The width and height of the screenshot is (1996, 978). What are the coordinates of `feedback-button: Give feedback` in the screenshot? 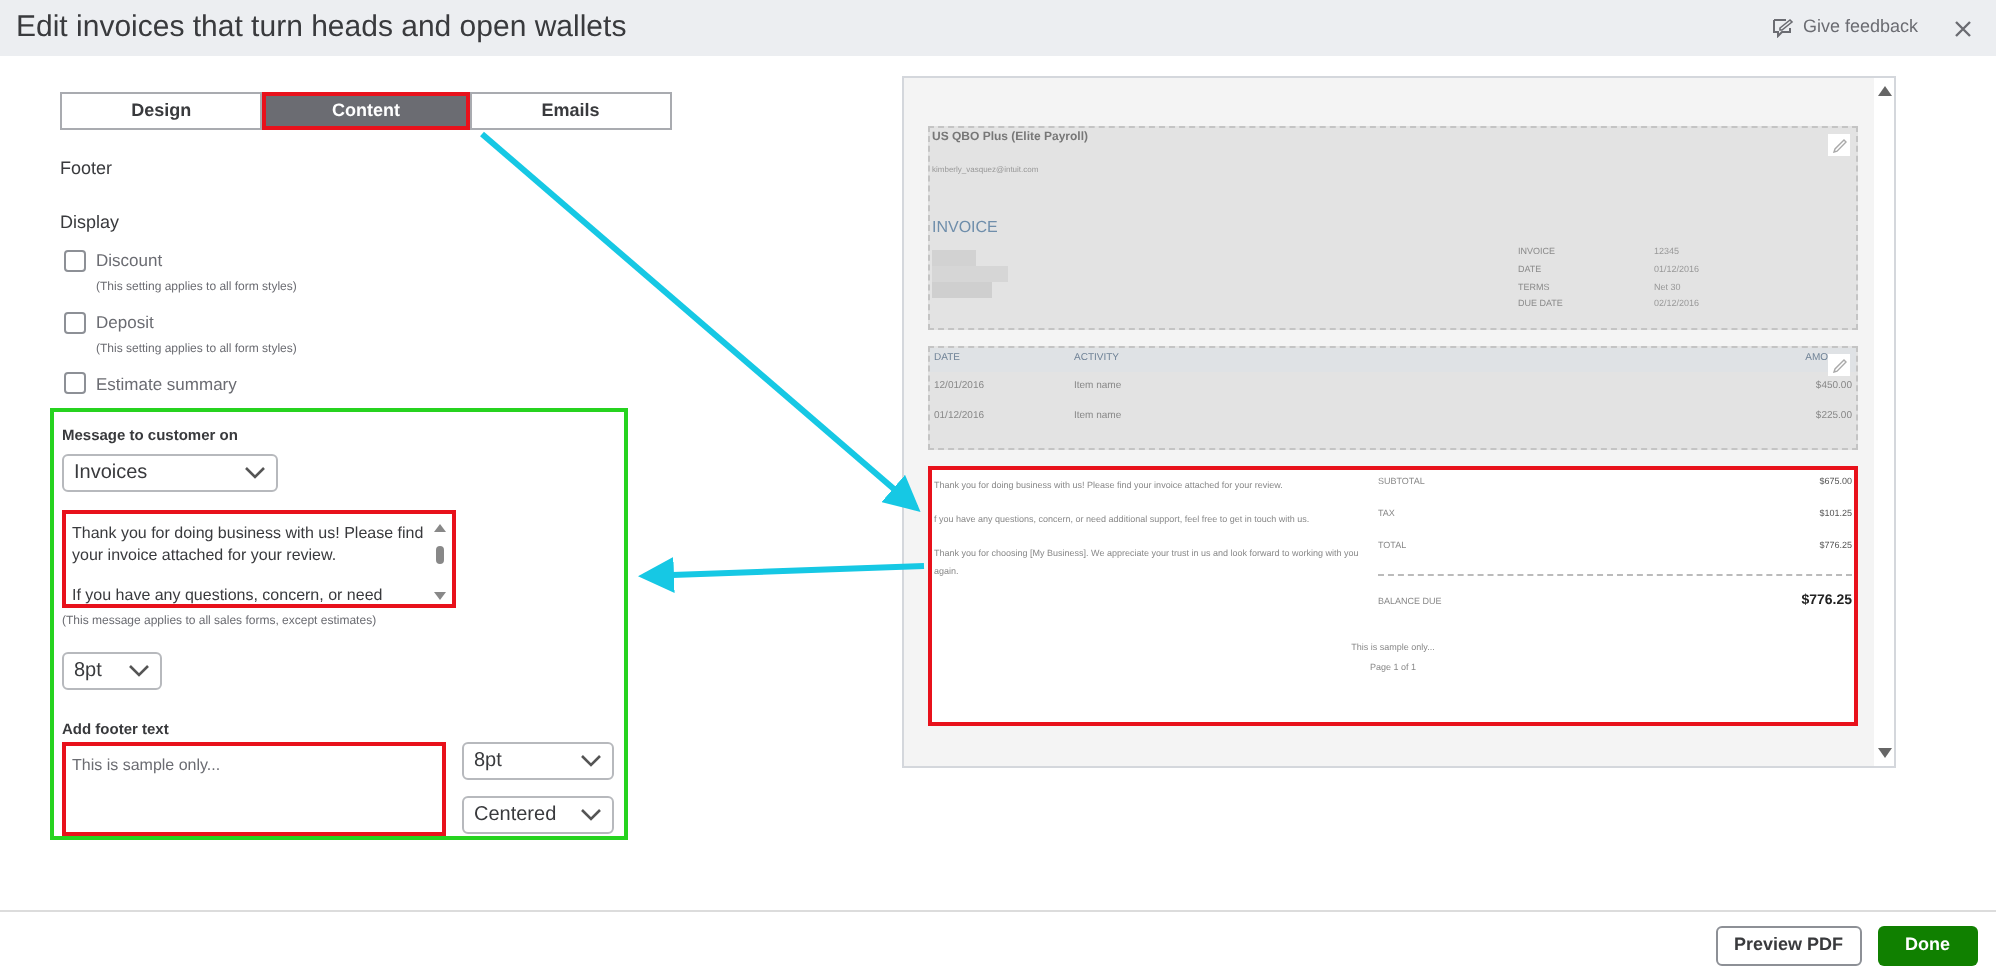 It's located at (1845, 28).